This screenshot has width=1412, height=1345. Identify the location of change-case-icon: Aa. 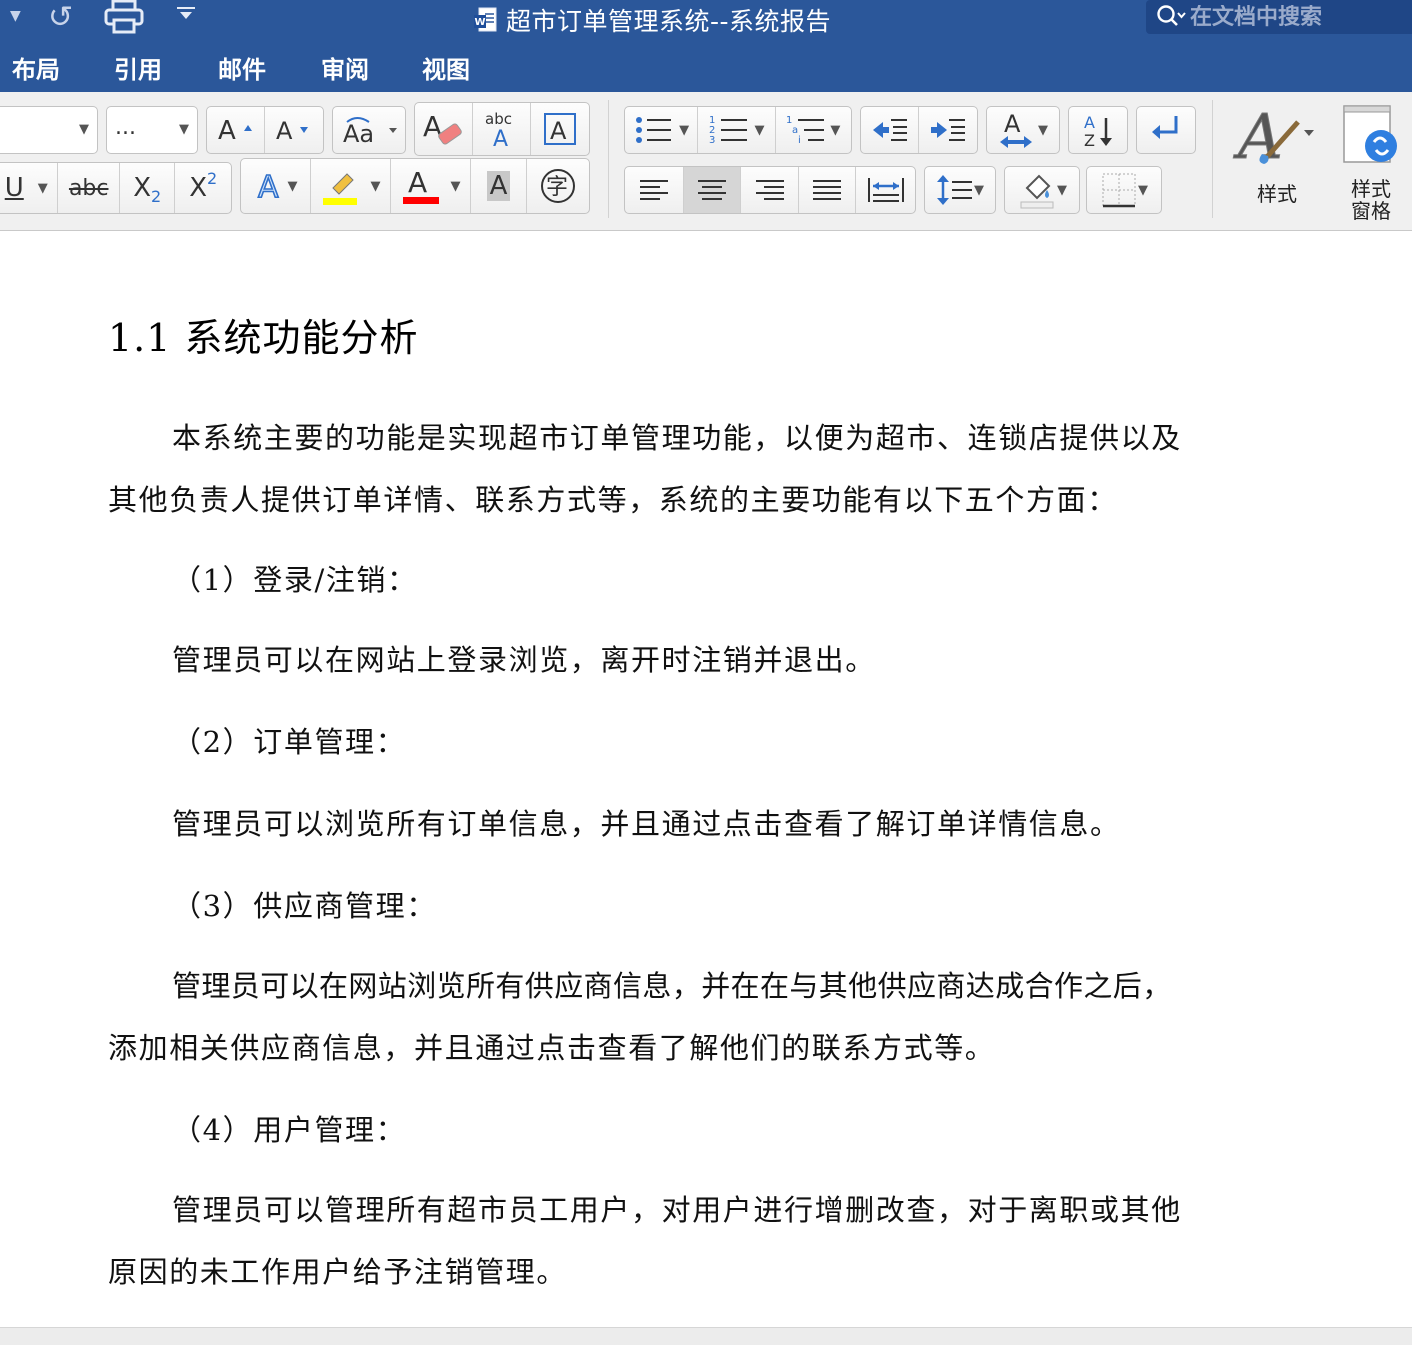
(369, 130).